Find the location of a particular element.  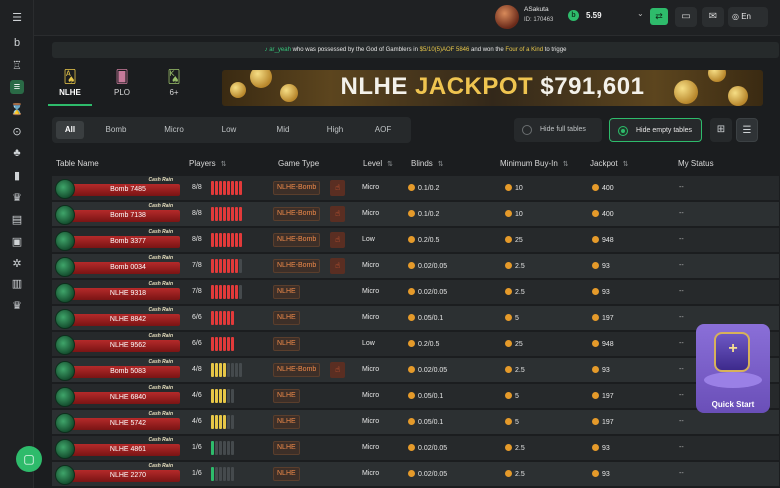

hide-empty-tables-toggle: Hide empty tables is located at coordinates (655, 130).